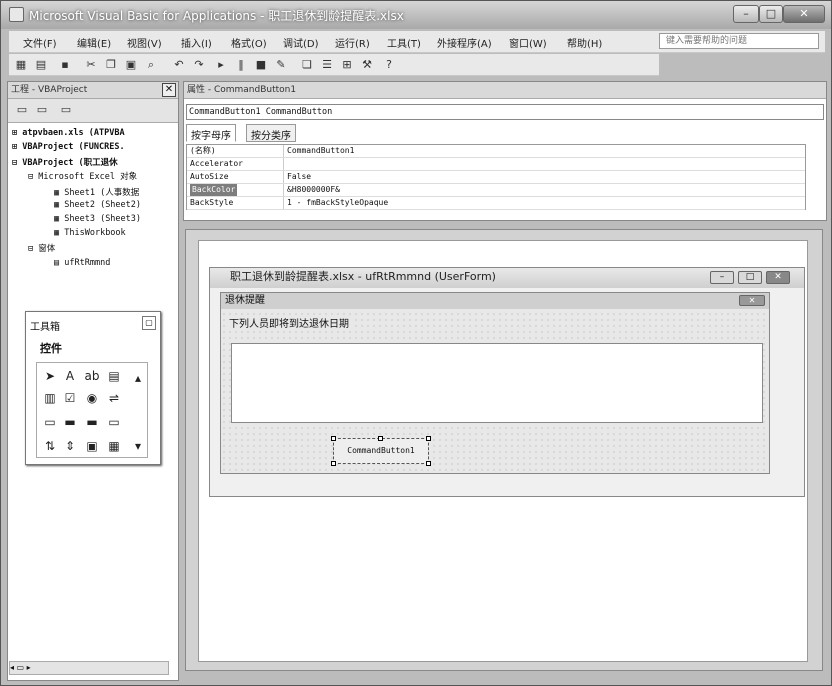 The width and height of the screenshot is (832, 686). What do you see at coordinates (50, 376) in the screenshot?
I see `pointer-icon: ➤` at bounding box center [50, 376].